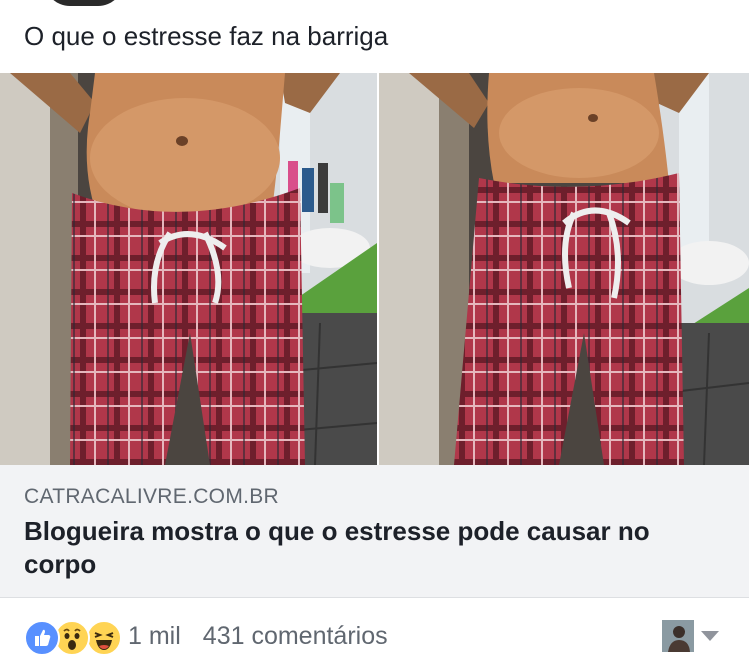 The width and height of the screenshot is (749, 669). I want to click on post-text: O que o estresse faz na barriga, so click(206, 36).